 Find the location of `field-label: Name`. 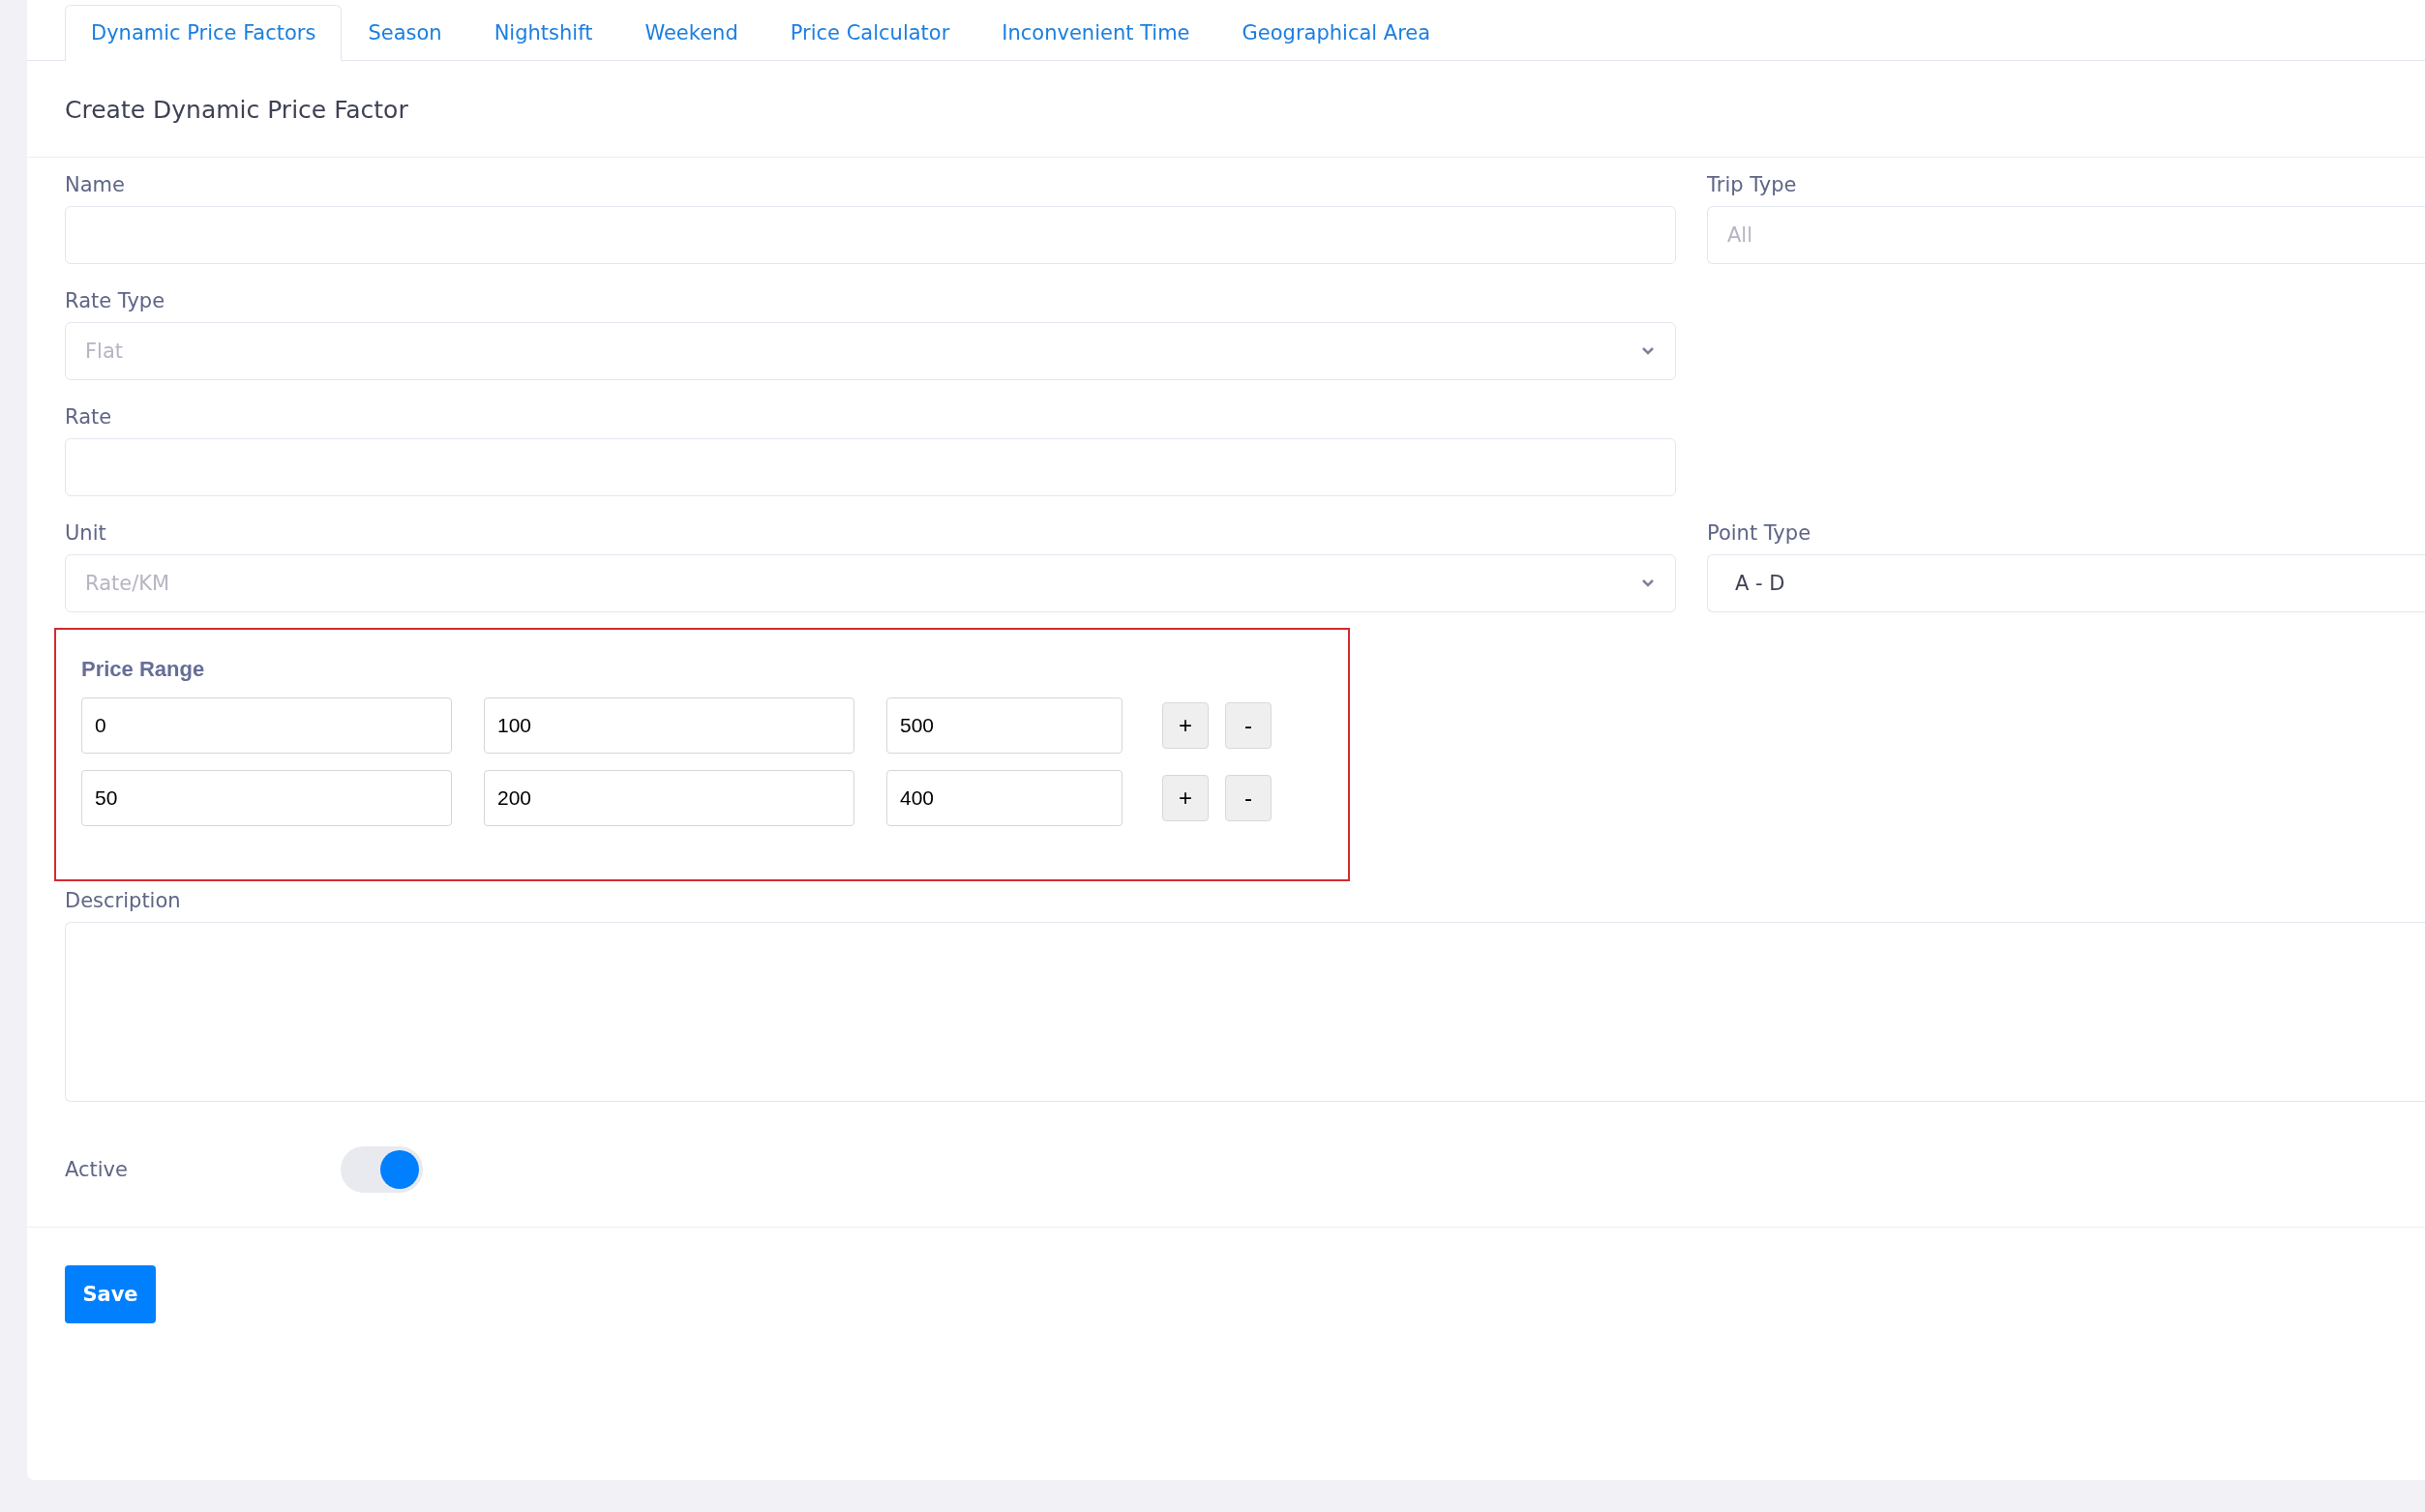

field-label: Name is located at coordinates (95, 185).